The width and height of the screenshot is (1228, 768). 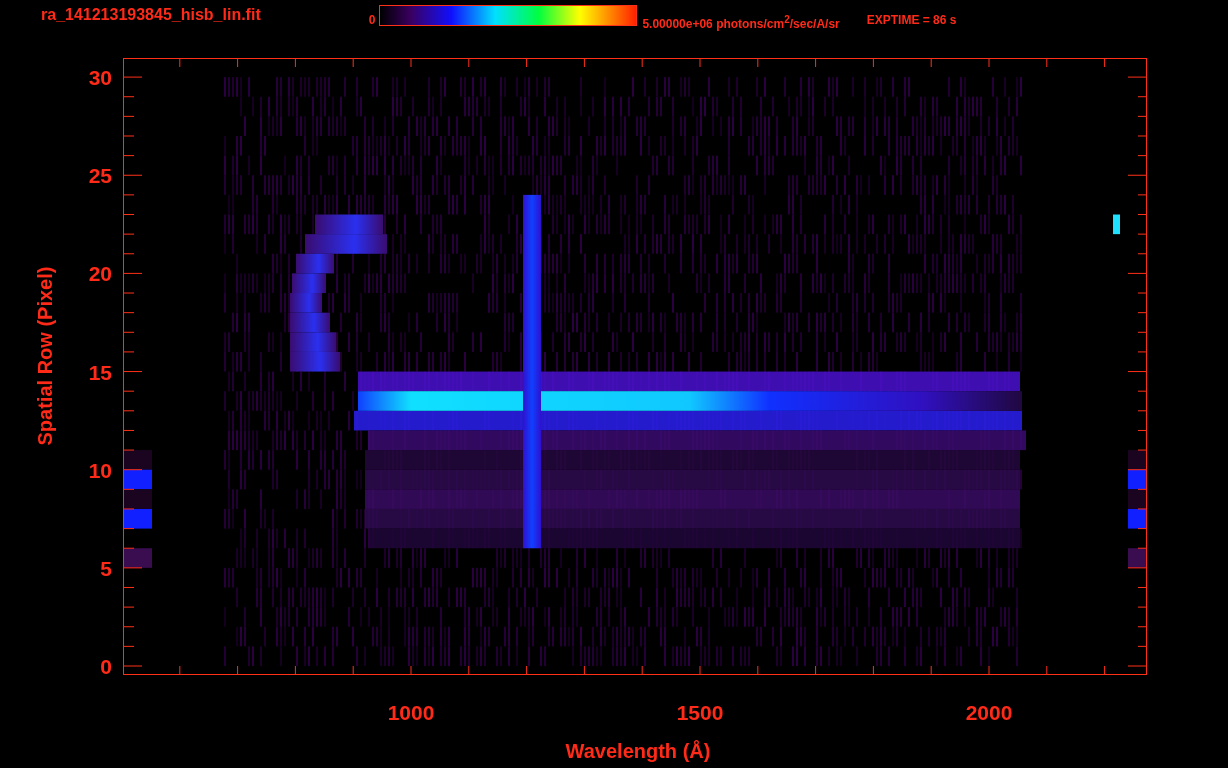 I want to click on y-tick-label: 25, so click(x=100, y=176).